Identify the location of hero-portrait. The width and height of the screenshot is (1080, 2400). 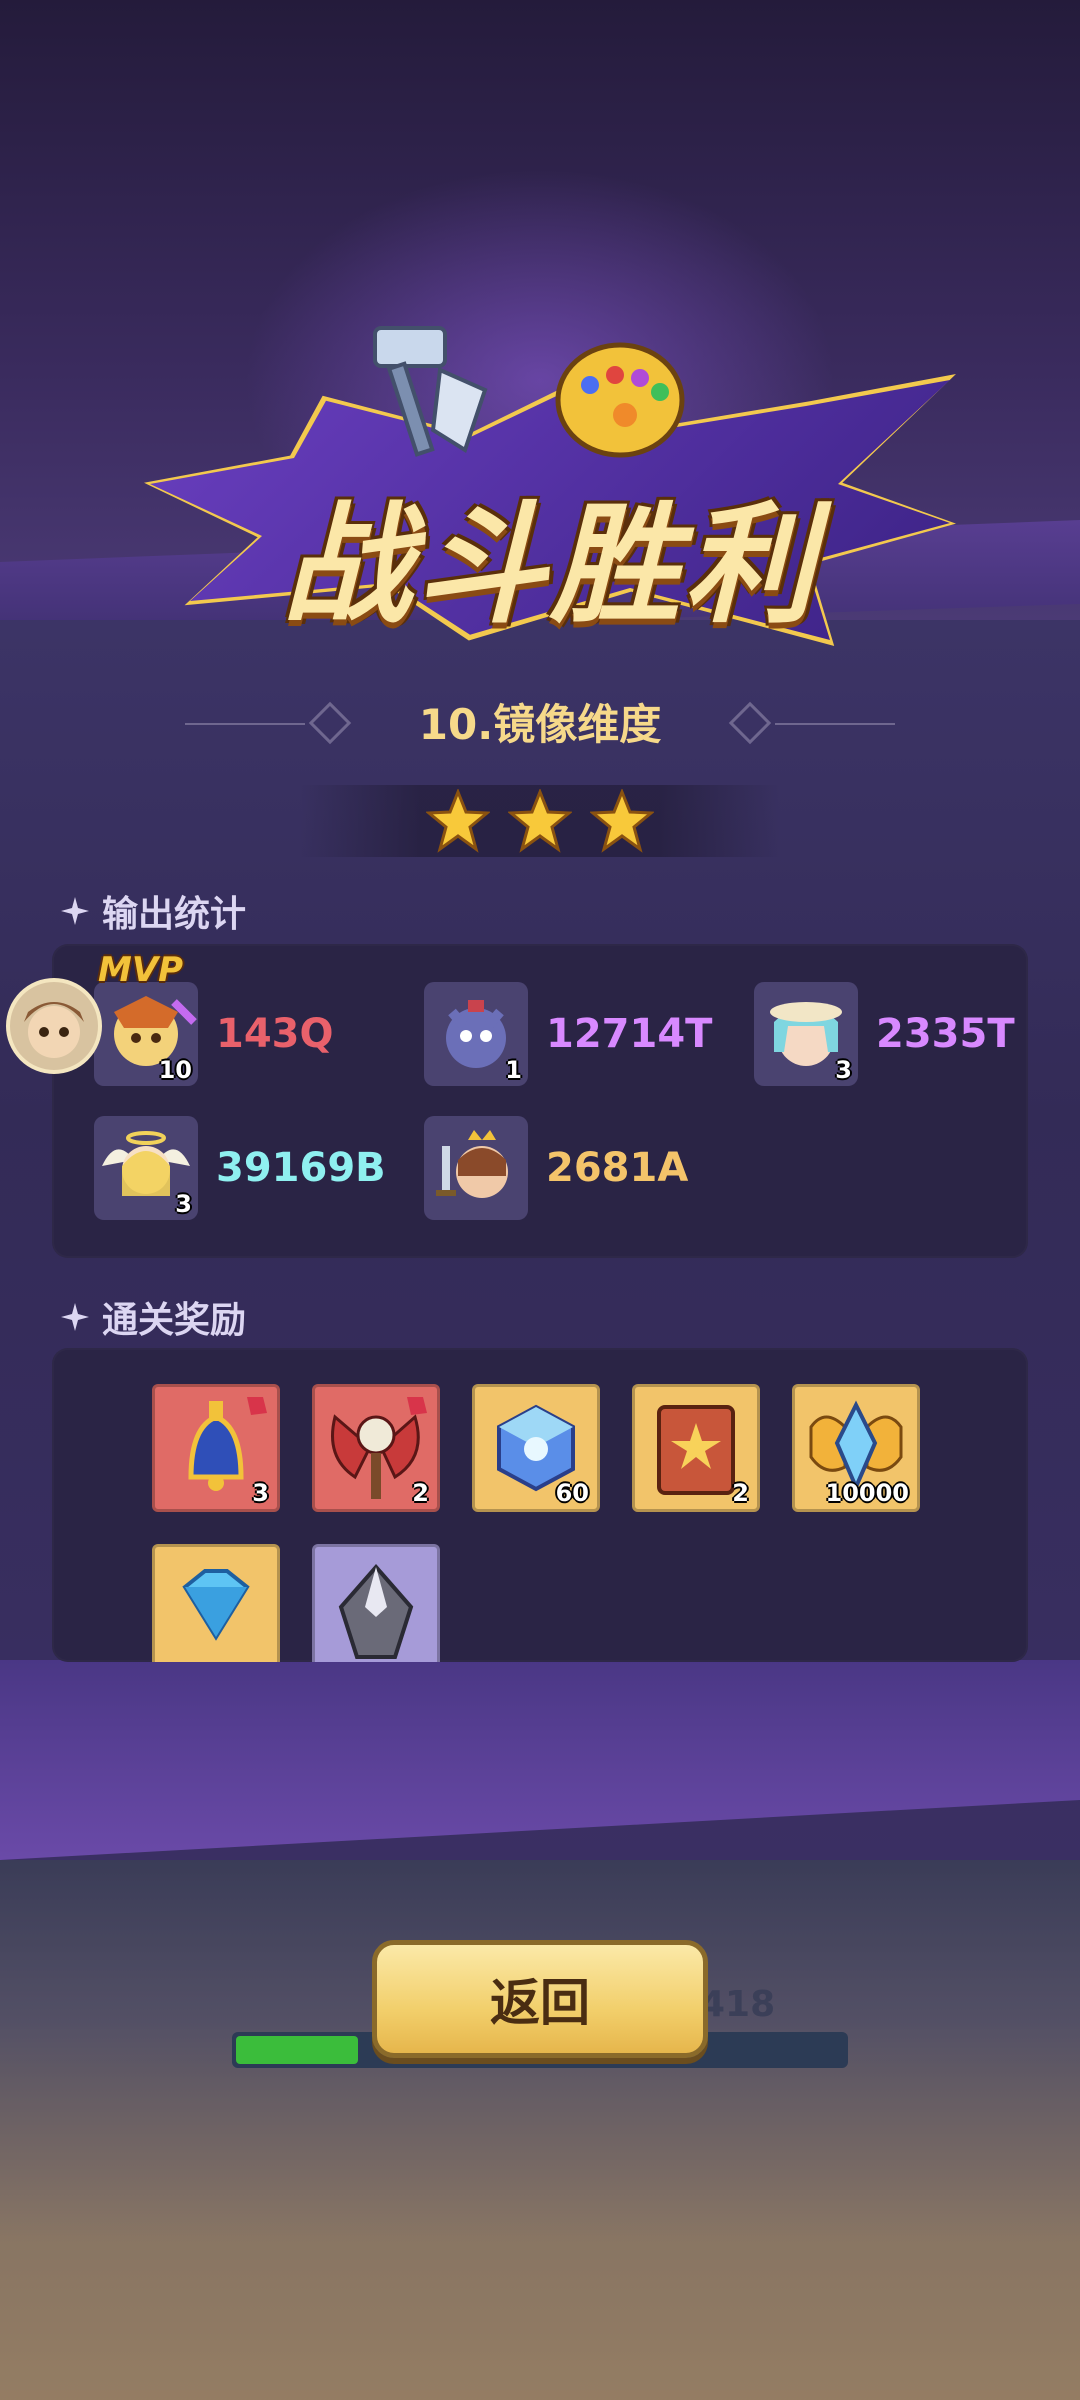
(476, 1168).